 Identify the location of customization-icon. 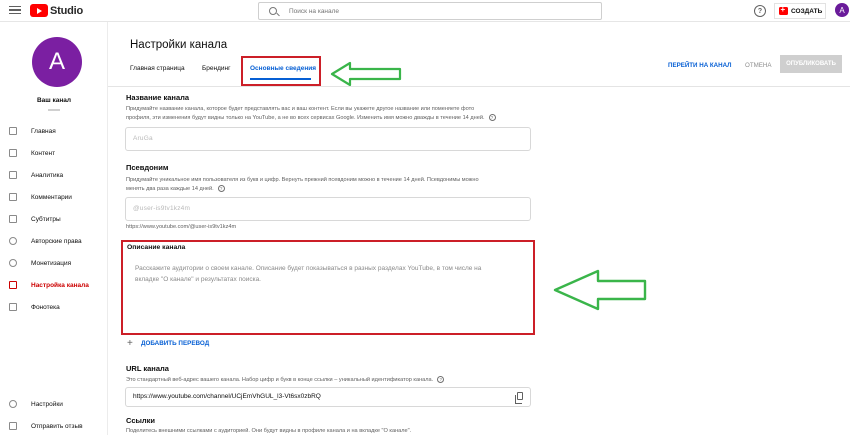
(13, 285).